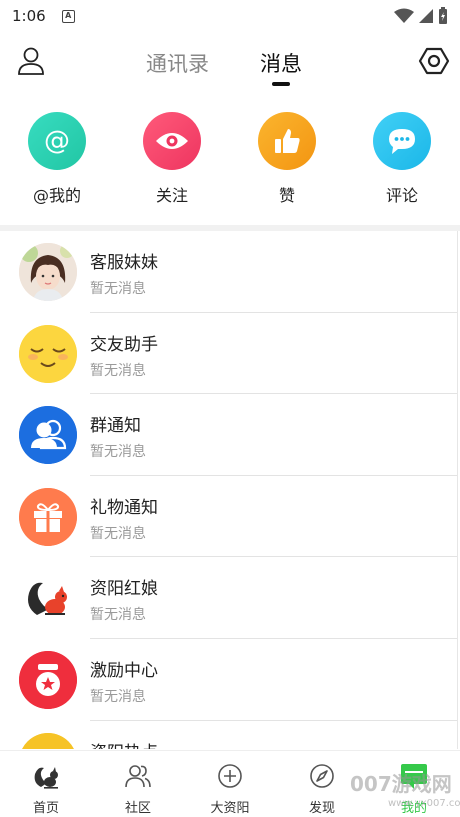 This screenshot has height=817, width=460. I want to click on message-title: 礼物通知, so click(124, 507).